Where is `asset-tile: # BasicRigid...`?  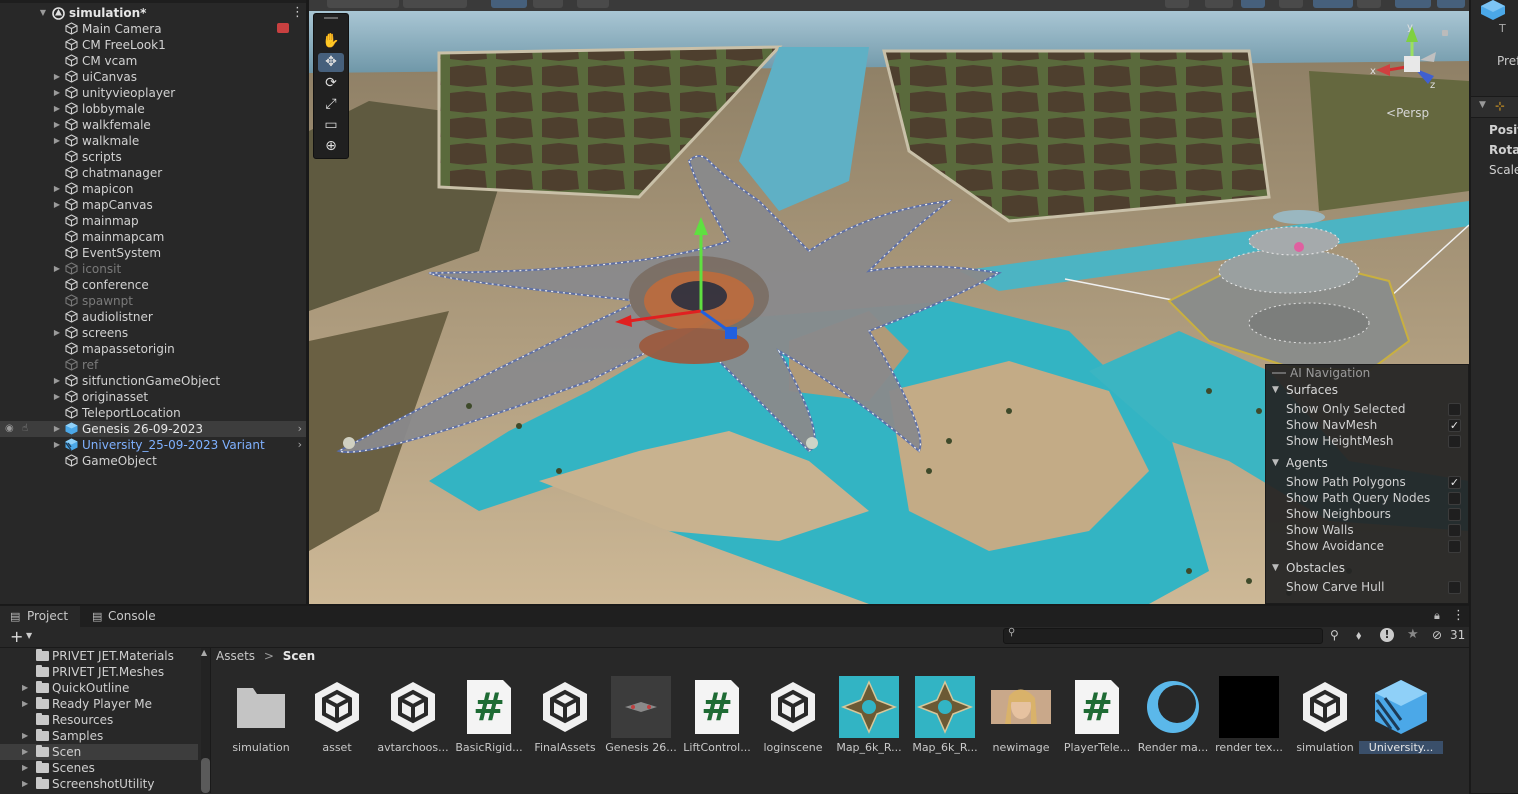 asset-tile: # BasicRigid... is located at coordinates (487, 716).